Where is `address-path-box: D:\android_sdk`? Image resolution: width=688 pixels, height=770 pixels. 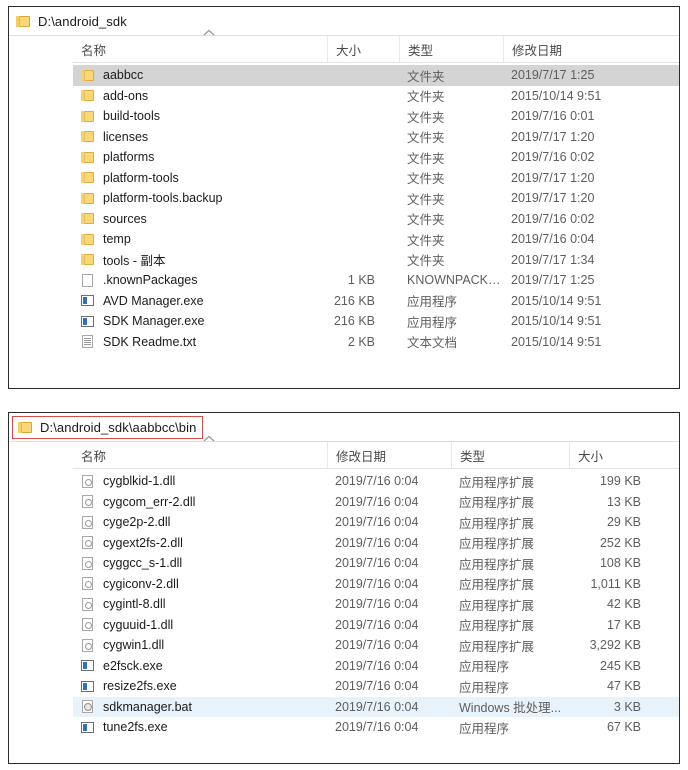 address-path-box: D:\android_sdk is located at coordinates (72, 21).